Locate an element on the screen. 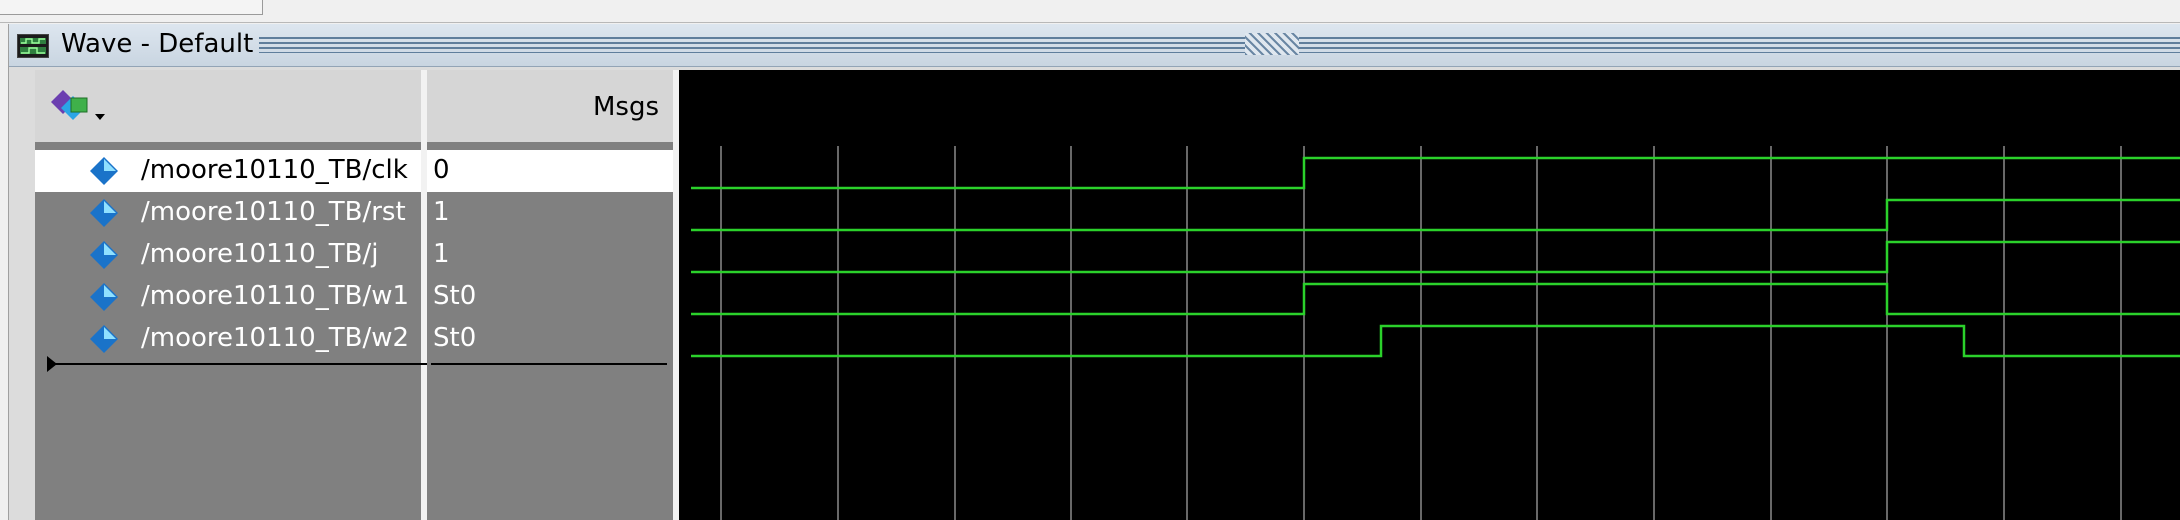 This screenshot has width=2180, height=520. wave-cursor-header is located at coordinates (1429, 106).